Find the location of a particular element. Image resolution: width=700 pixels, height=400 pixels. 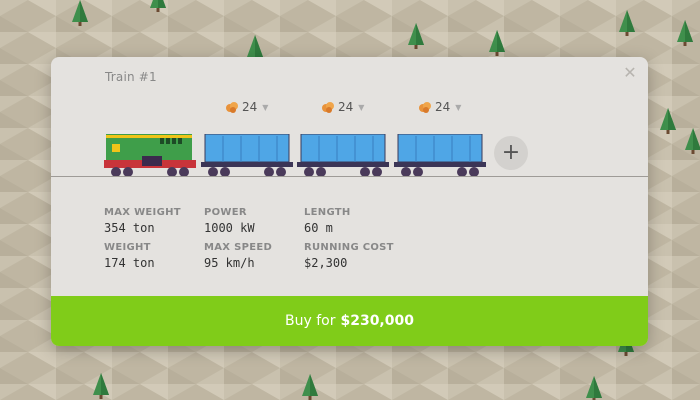

stat-label: MAX WEIGHT is located at coordinates (142, 212).